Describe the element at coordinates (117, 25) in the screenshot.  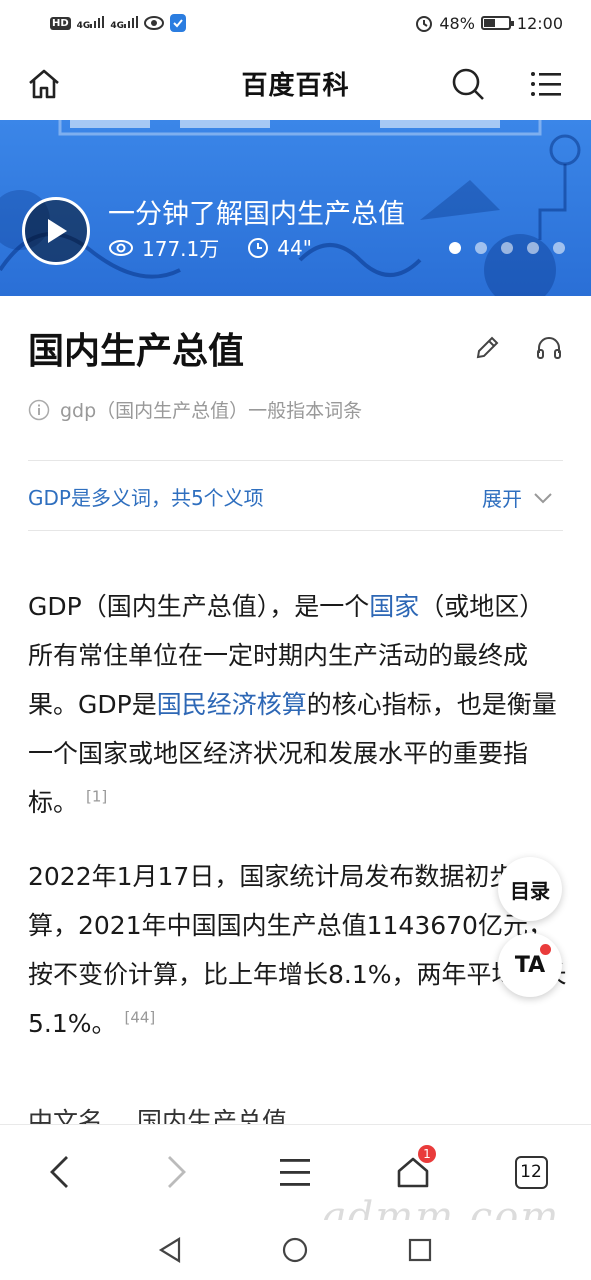
I see `signal-2-label: 4G` at that location.